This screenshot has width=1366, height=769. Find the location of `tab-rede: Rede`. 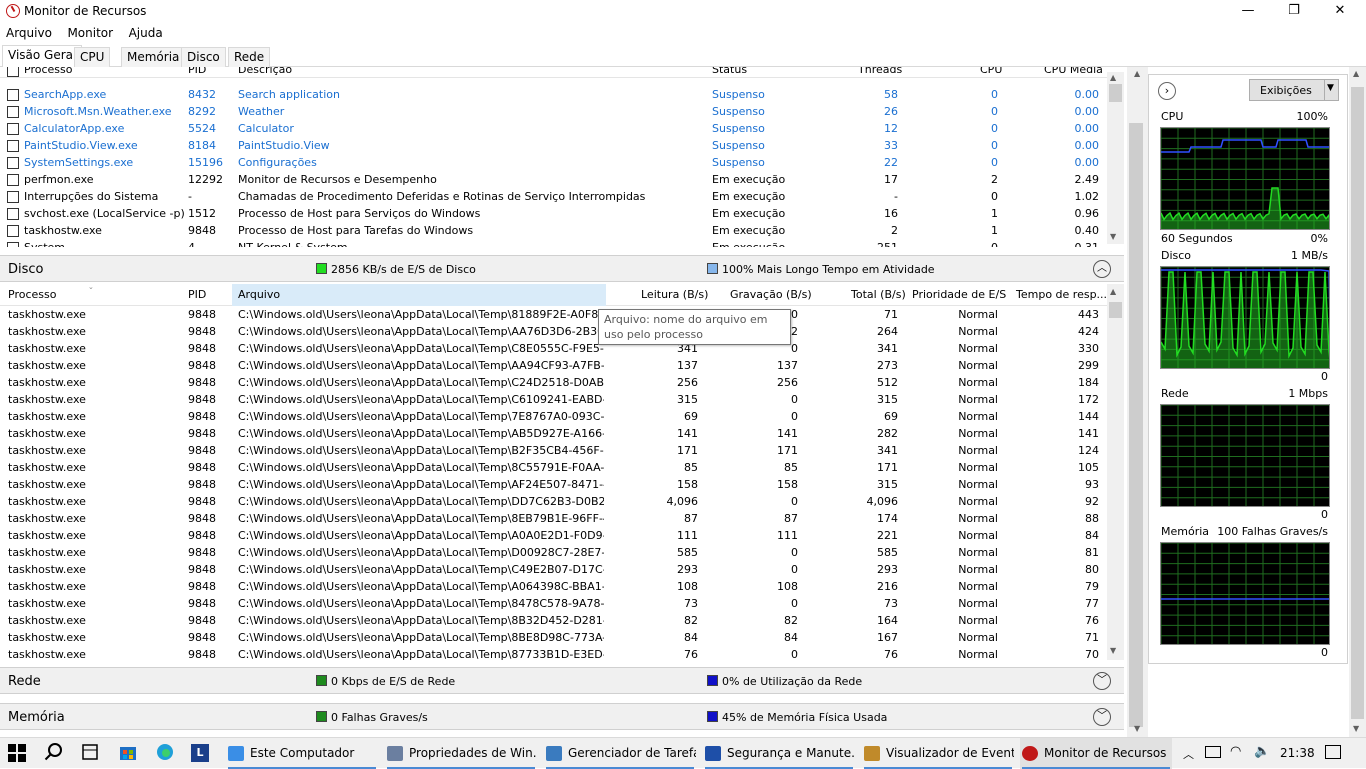

tab-rede: Rede is located at coordinates (249, 57).